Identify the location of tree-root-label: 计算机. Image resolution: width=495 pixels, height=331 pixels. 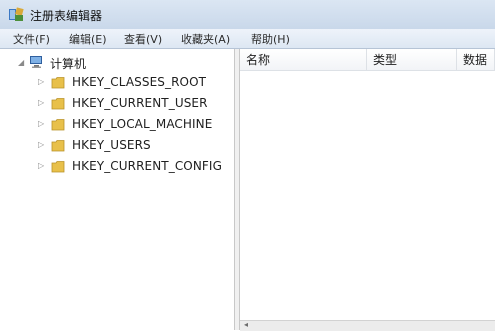
(68, 64).